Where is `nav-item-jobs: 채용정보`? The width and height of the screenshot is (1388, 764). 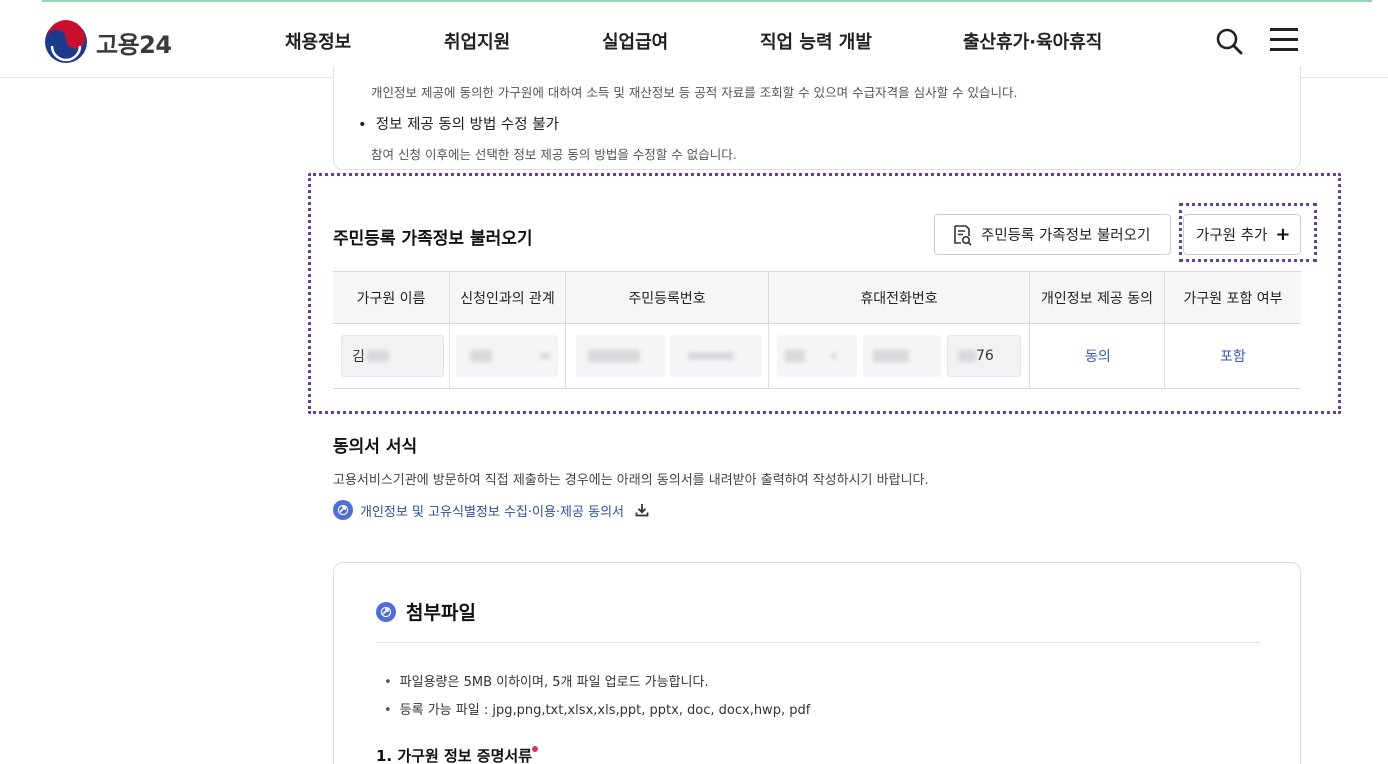
nav-item-jobs: 채용정보 is located at coordinates (318, 41).